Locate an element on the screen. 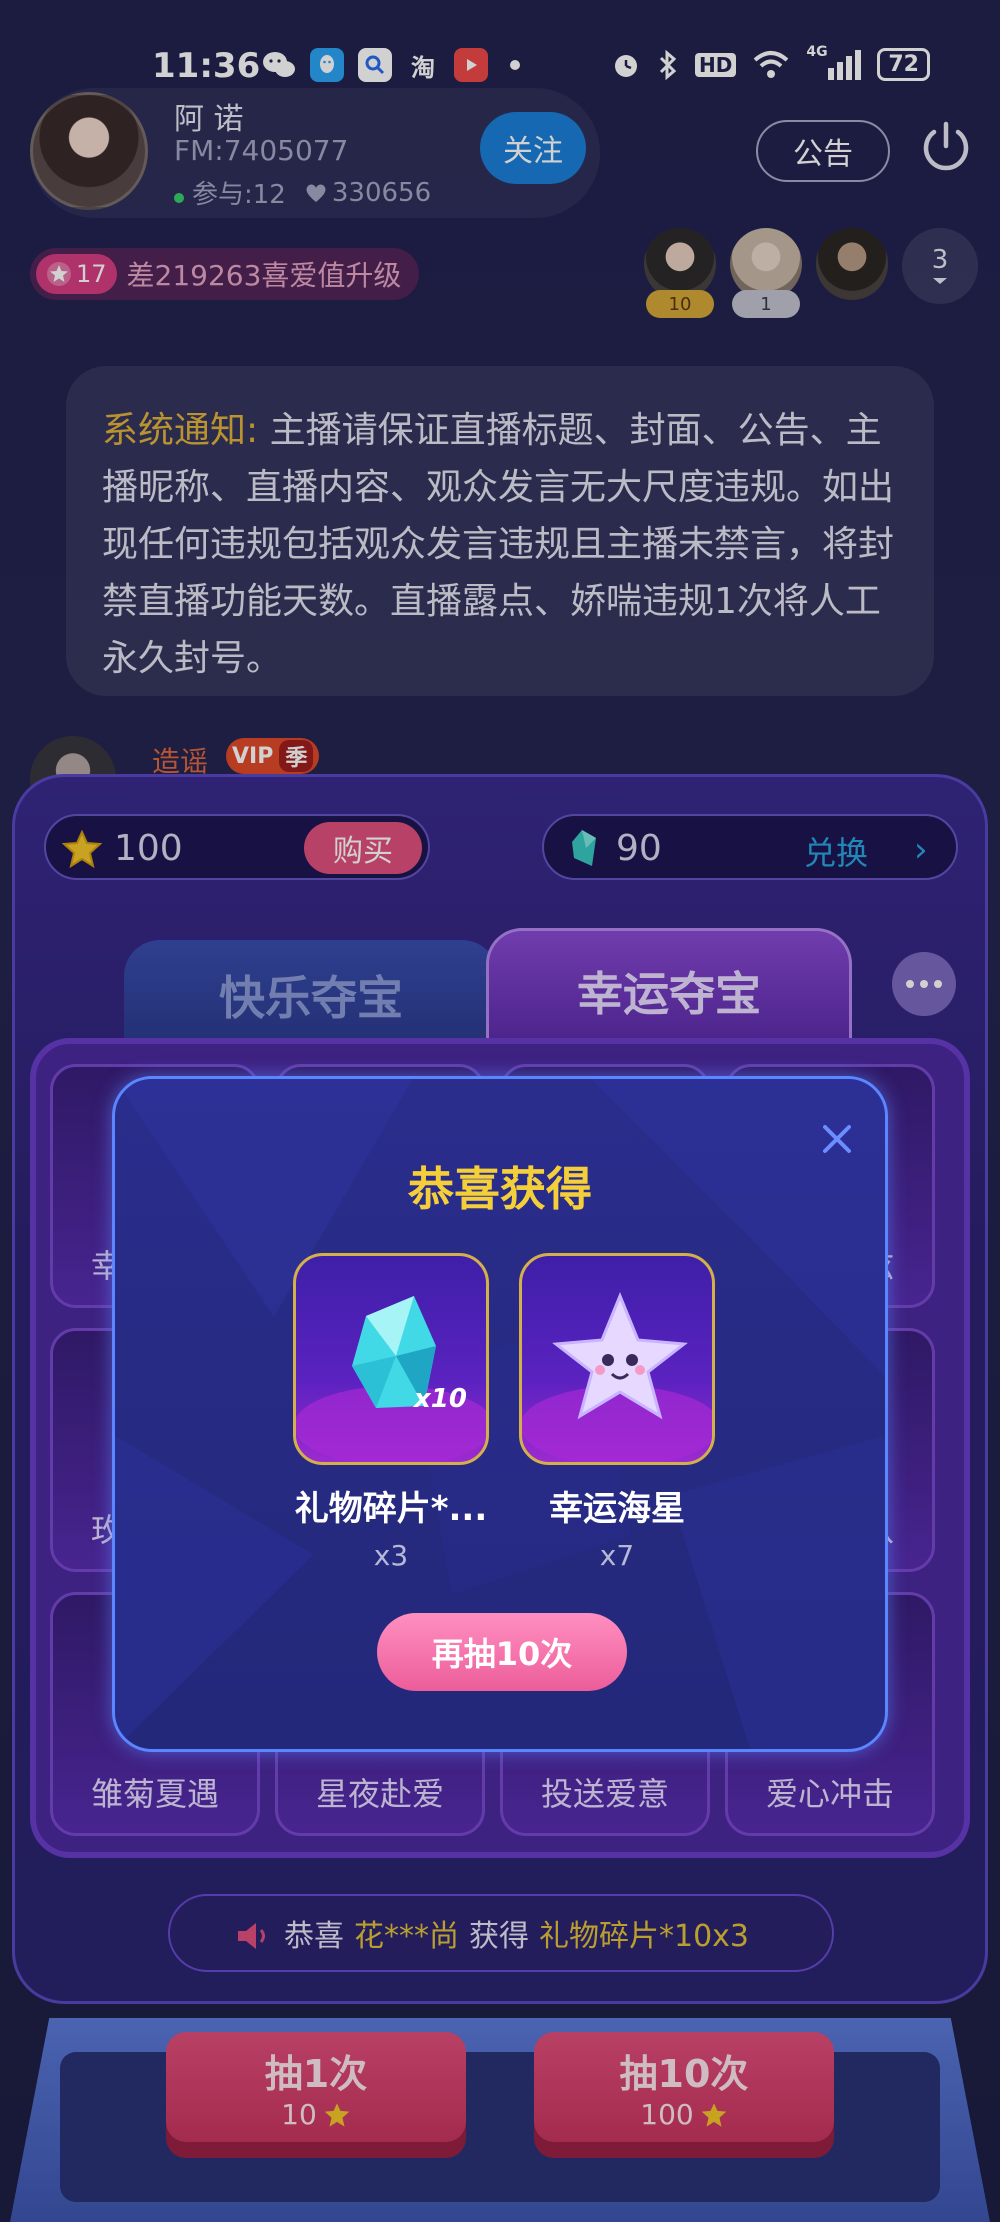  reward-item-qty: x7 is located at coordinates (617, 1555).